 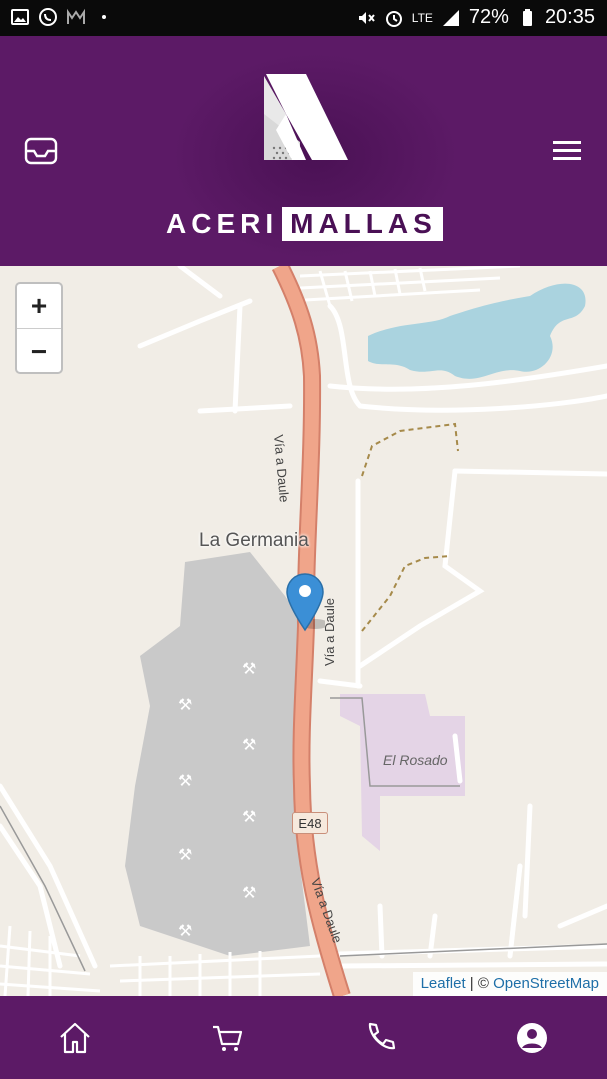 I want to click on home-icon, so click(x=75, y=1038).